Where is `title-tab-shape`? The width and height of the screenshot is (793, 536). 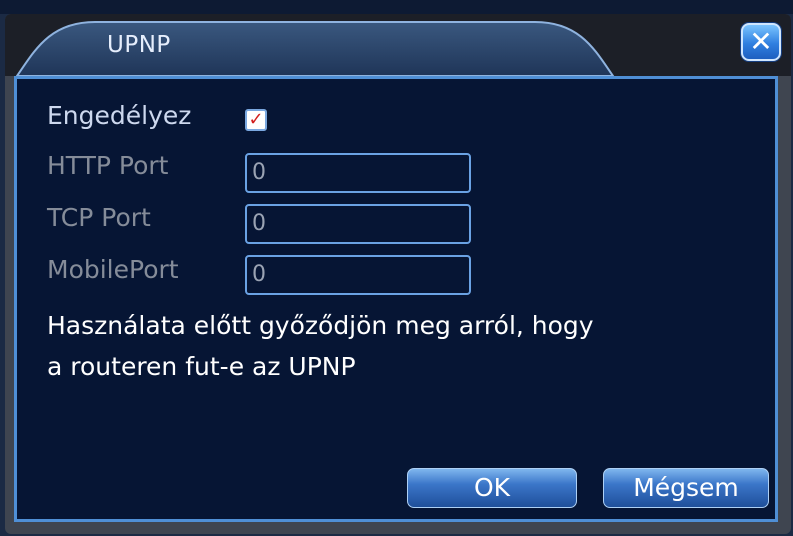
title-tab-shape is located at coordinates (315, 48).